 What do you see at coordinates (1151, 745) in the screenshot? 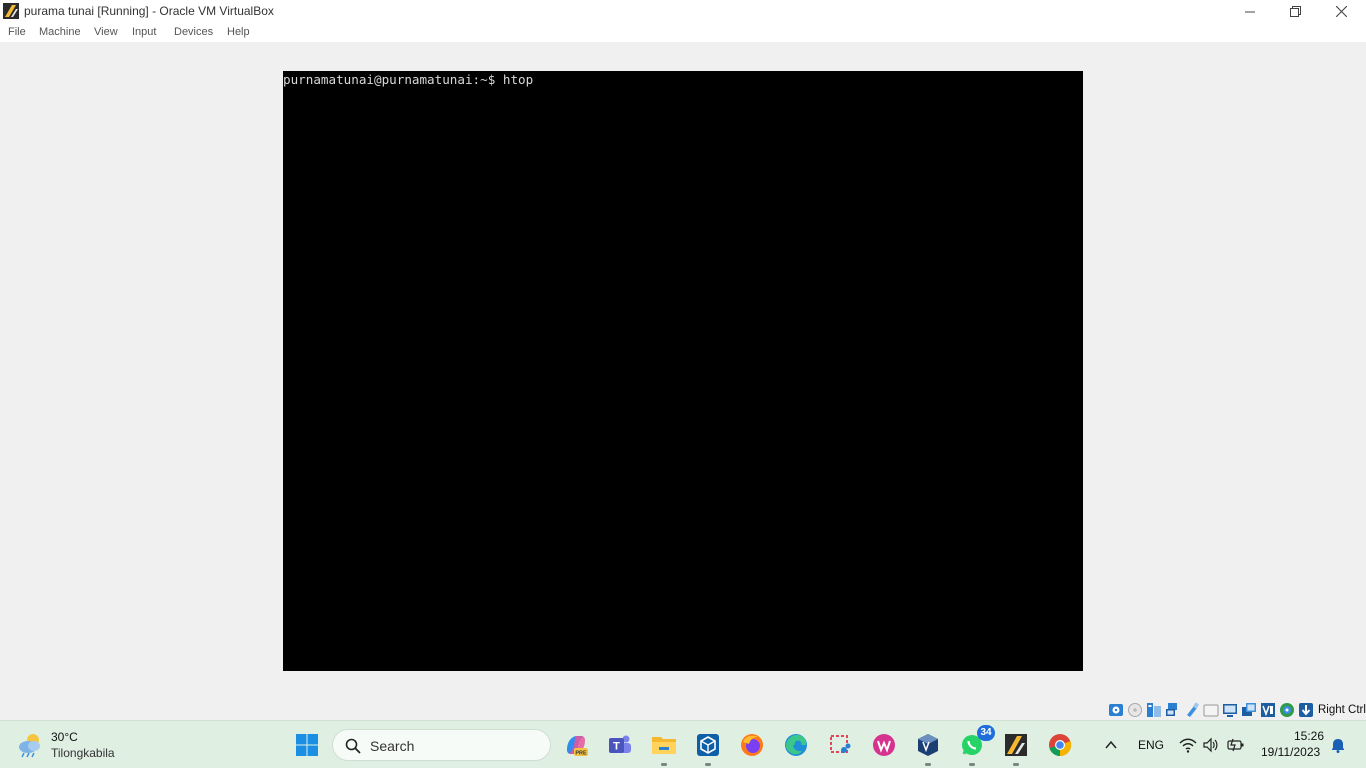
I see `language-indicator: ENG` at bounding box center [1151, 745].